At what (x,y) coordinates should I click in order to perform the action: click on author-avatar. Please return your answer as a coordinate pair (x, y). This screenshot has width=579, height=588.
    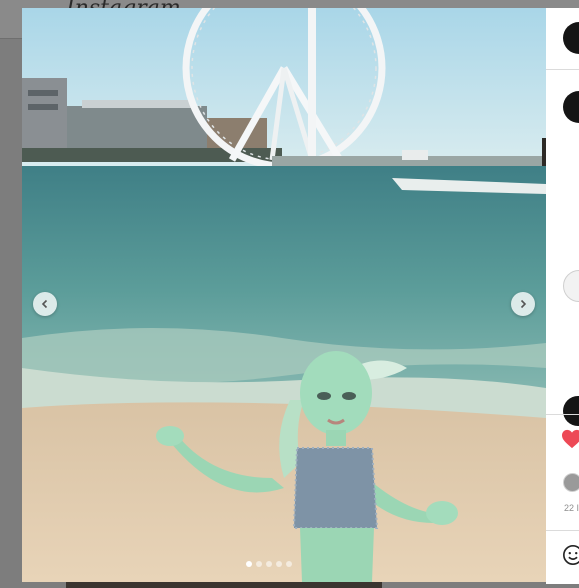
    Looking at the image, I should click on (571, 38).